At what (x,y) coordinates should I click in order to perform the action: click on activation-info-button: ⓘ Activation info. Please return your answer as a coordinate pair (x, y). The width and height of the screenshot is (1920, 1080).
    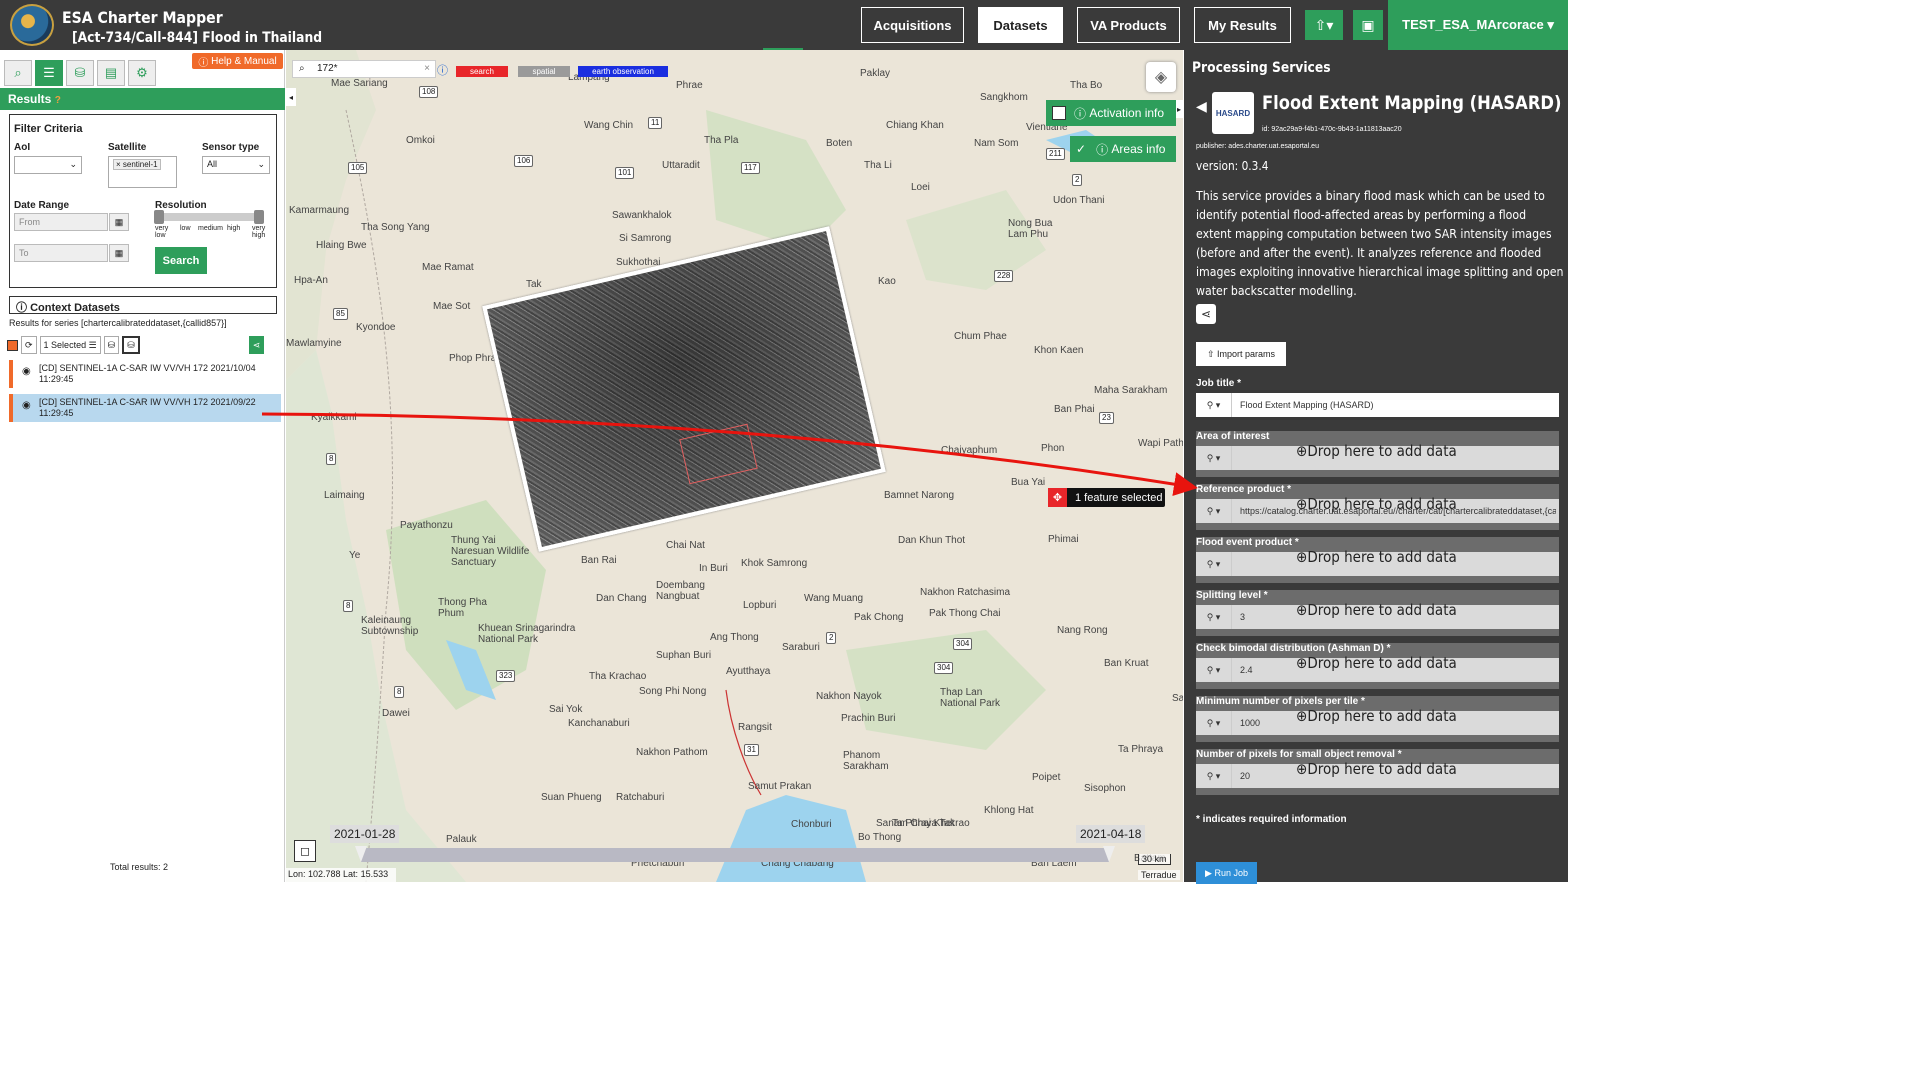
    Looking at the image, I should click on (1111, 113).